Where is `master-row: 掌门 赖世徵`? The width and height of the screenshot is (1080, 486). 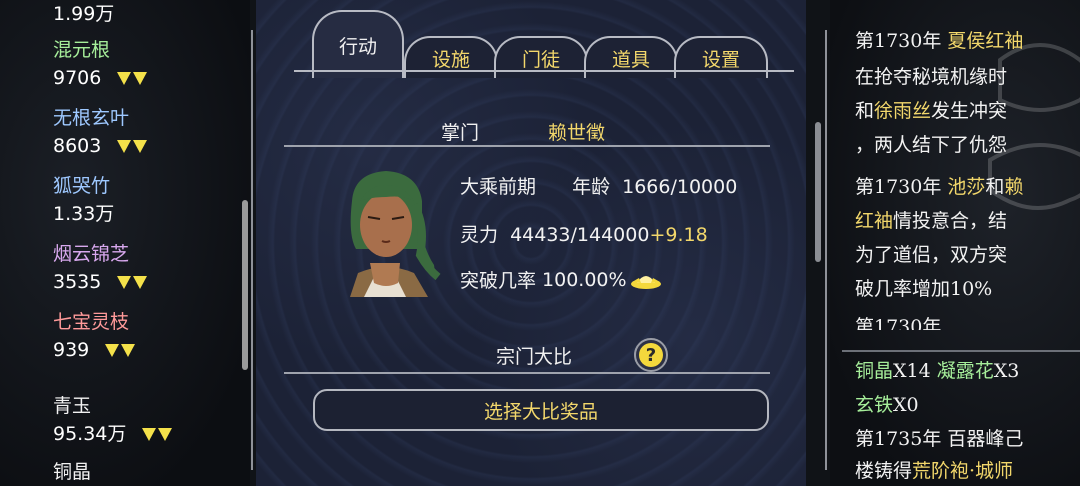
master-row: 掌门 赖世徵 is located at coordinates (526, 133).